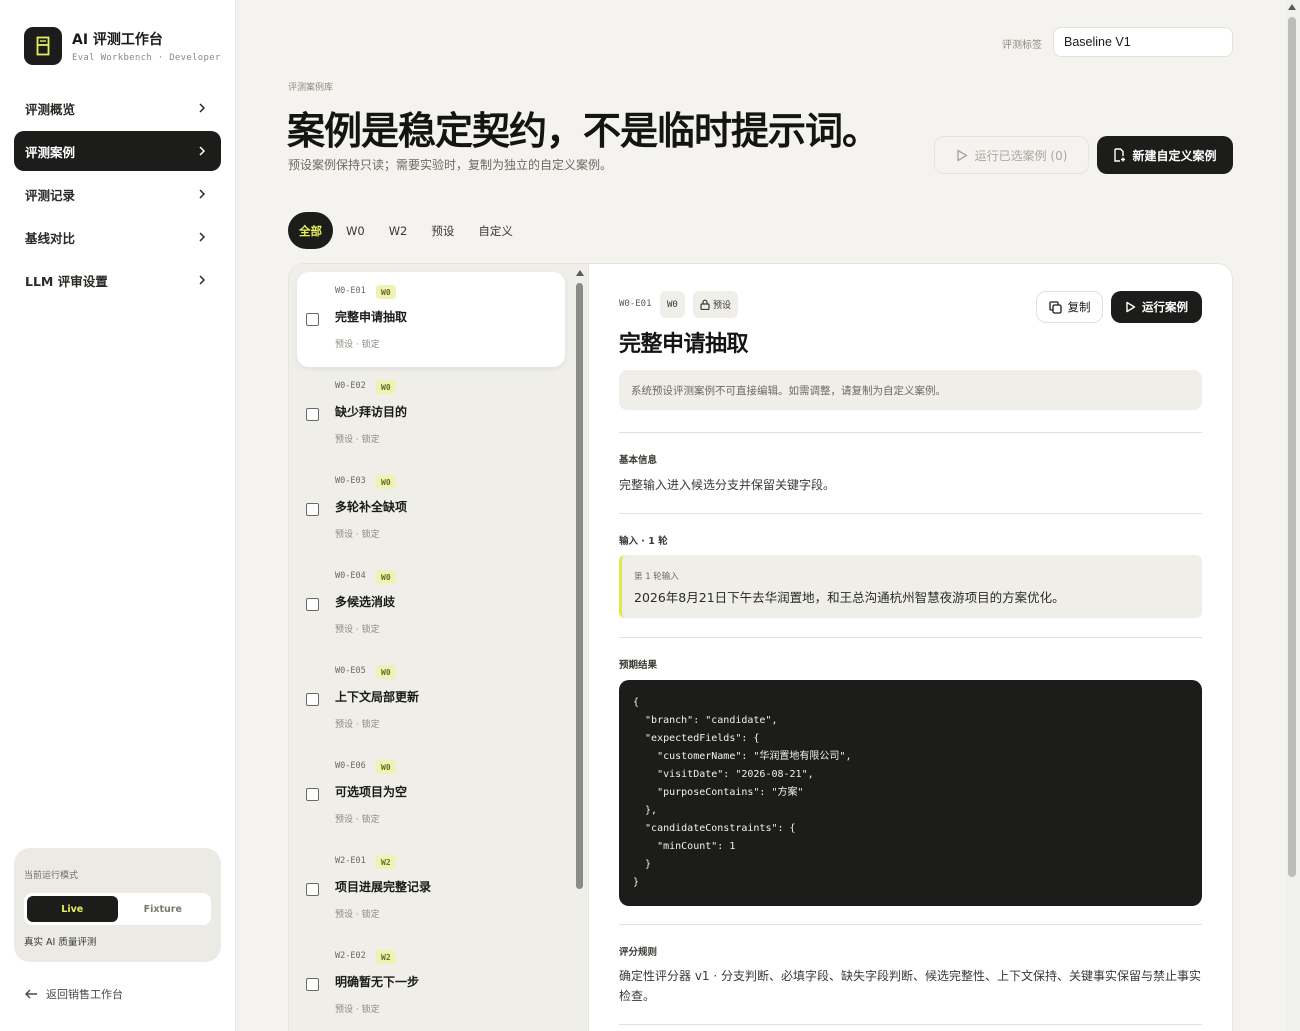  I want to click on eval-tag-input, so click(1143, 42).